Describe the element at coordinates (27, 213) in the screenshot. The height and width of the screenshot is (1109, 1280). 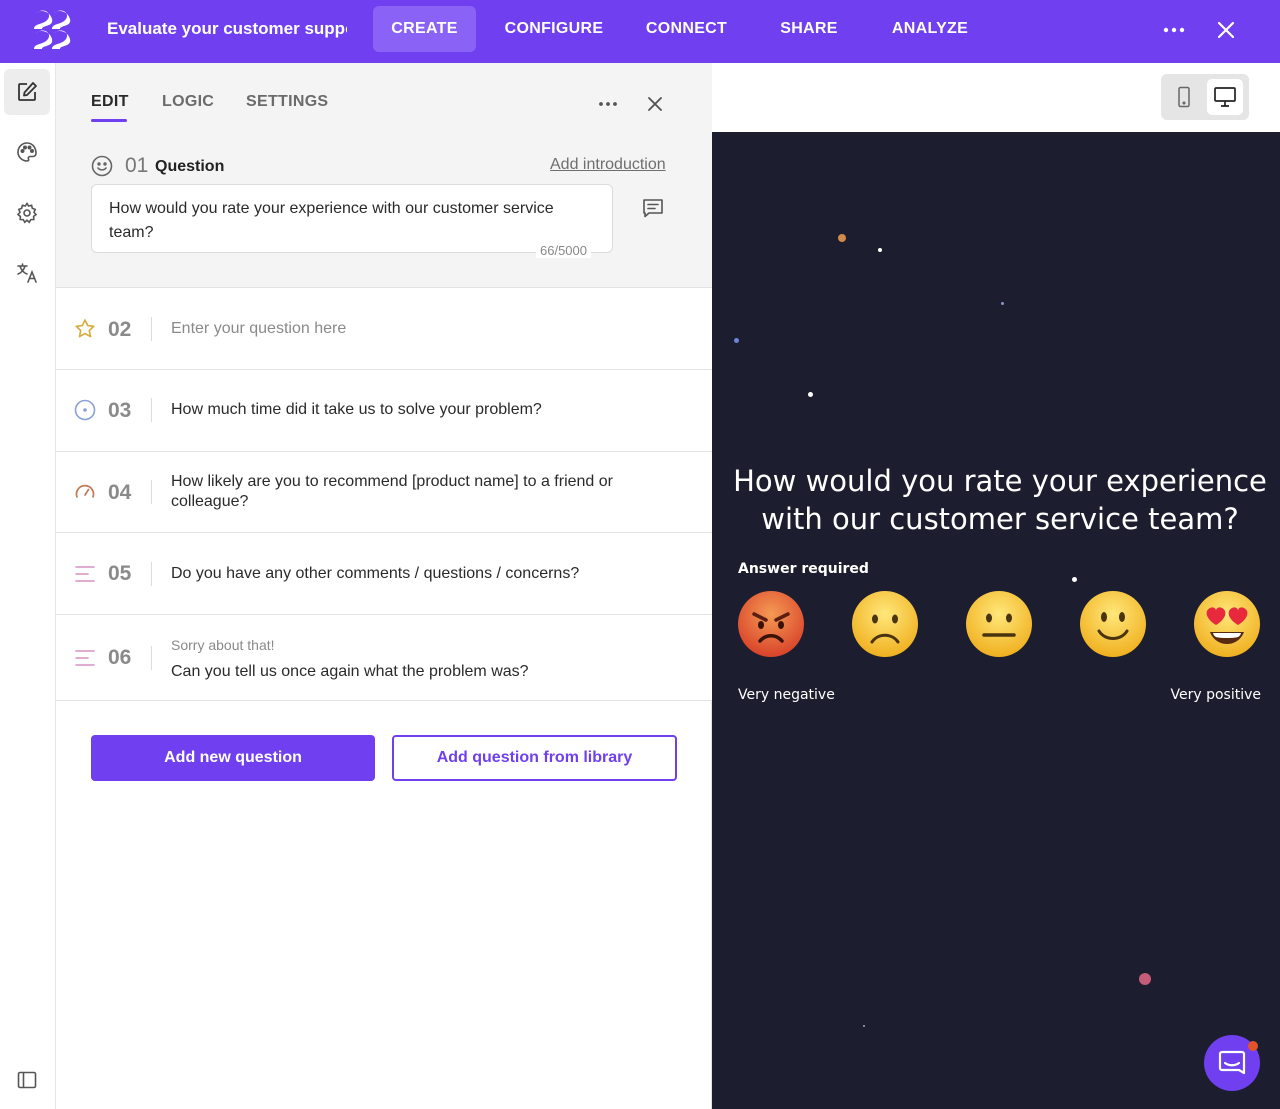
I see `gear-icon` at that location.